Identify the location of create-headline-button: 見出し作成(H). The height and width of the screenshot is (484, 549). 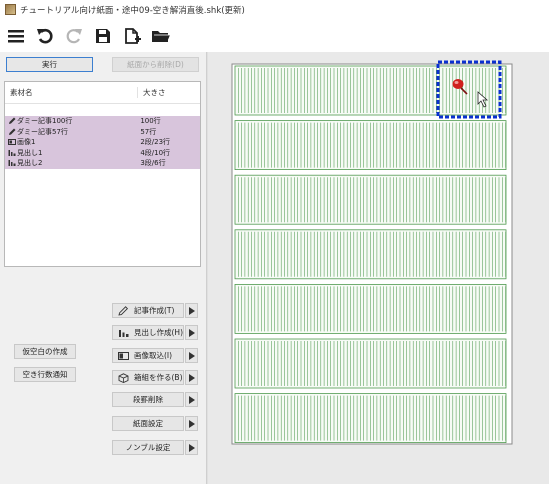
(148, 332).